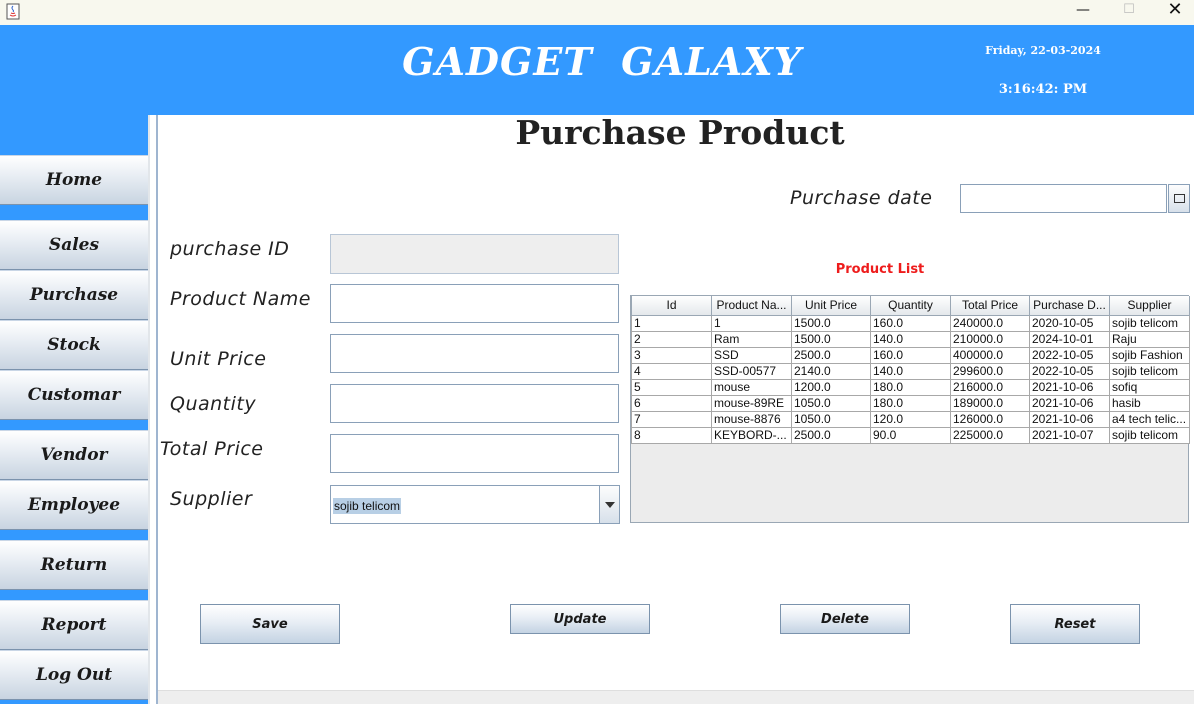  What do you see at coordinates (1149, 403) in the screenshot?
I see `table-cell: hasib` at bounding box center [1149, 403].